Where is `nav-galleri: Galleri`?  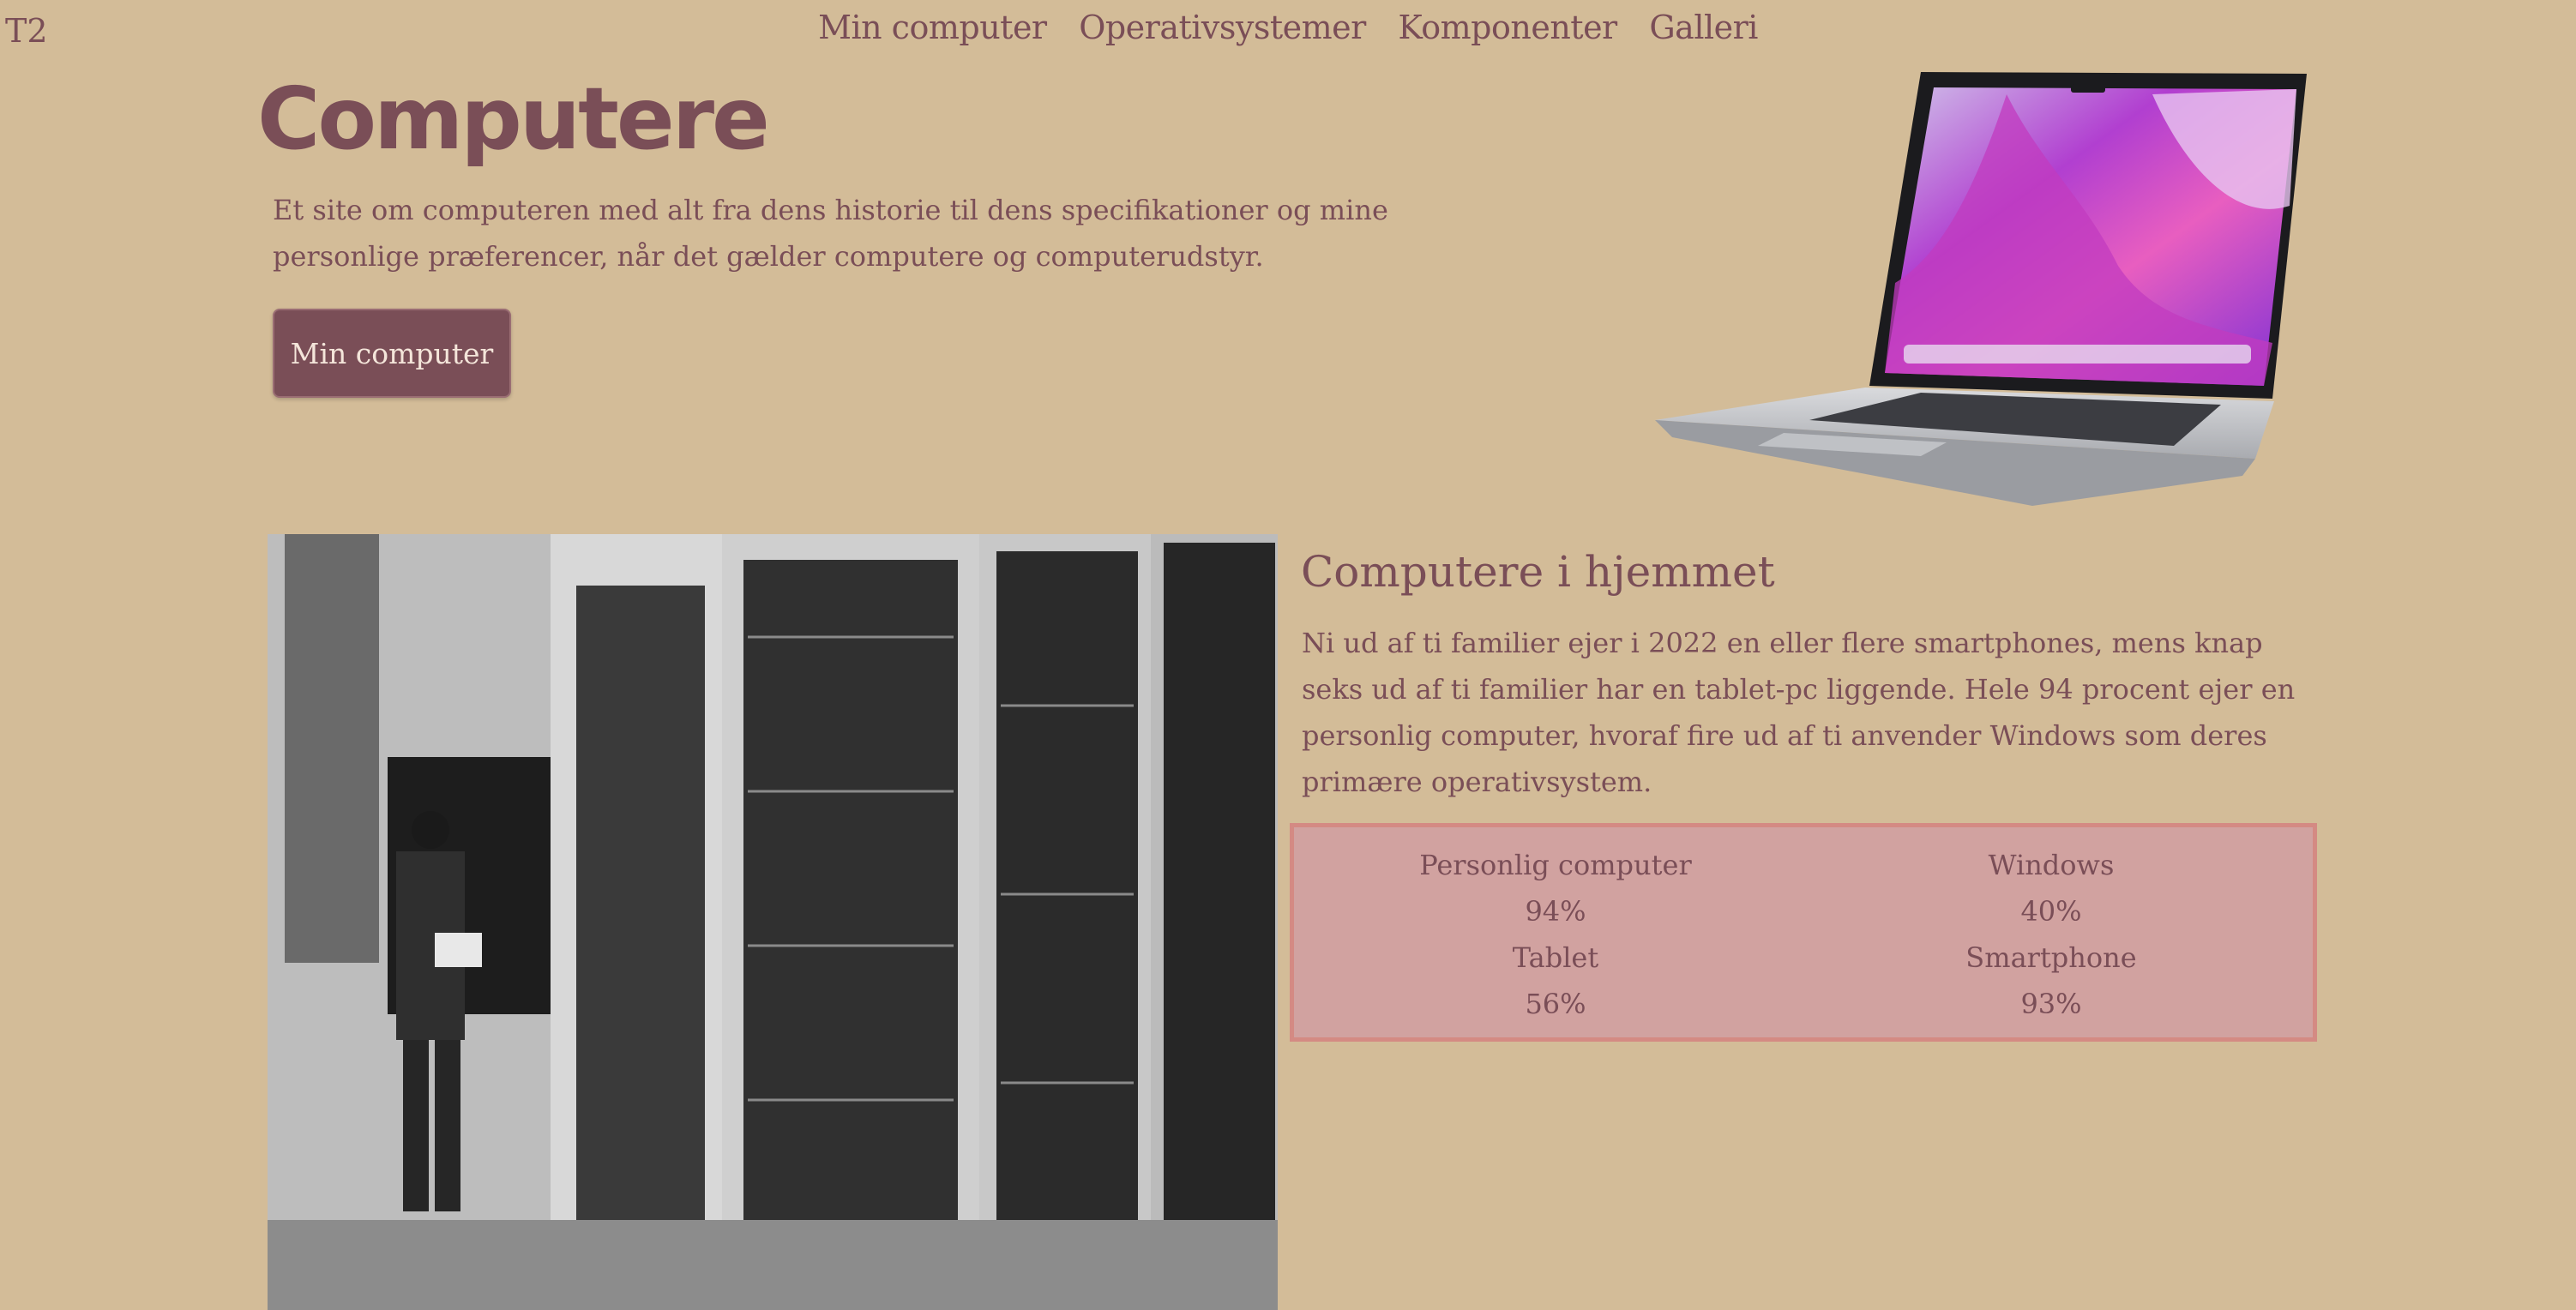 nav-galleri: Galleri is located at coordinates (1703, 27).